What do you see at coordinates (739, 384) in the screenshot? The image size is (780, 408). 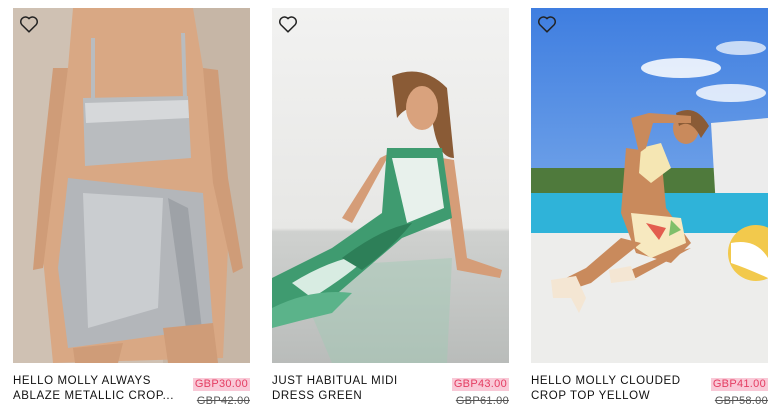 I see `sale-price: GBP41.00` at bounding box center [739, 384].